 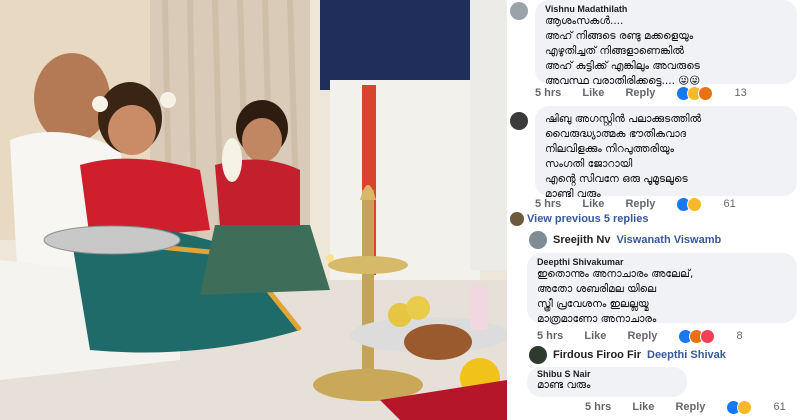 What do you see at coordinates (666, 9) in the screenshot?
I see `comment-author: Vishnu Madathilath` at bounding box center [666, 9].